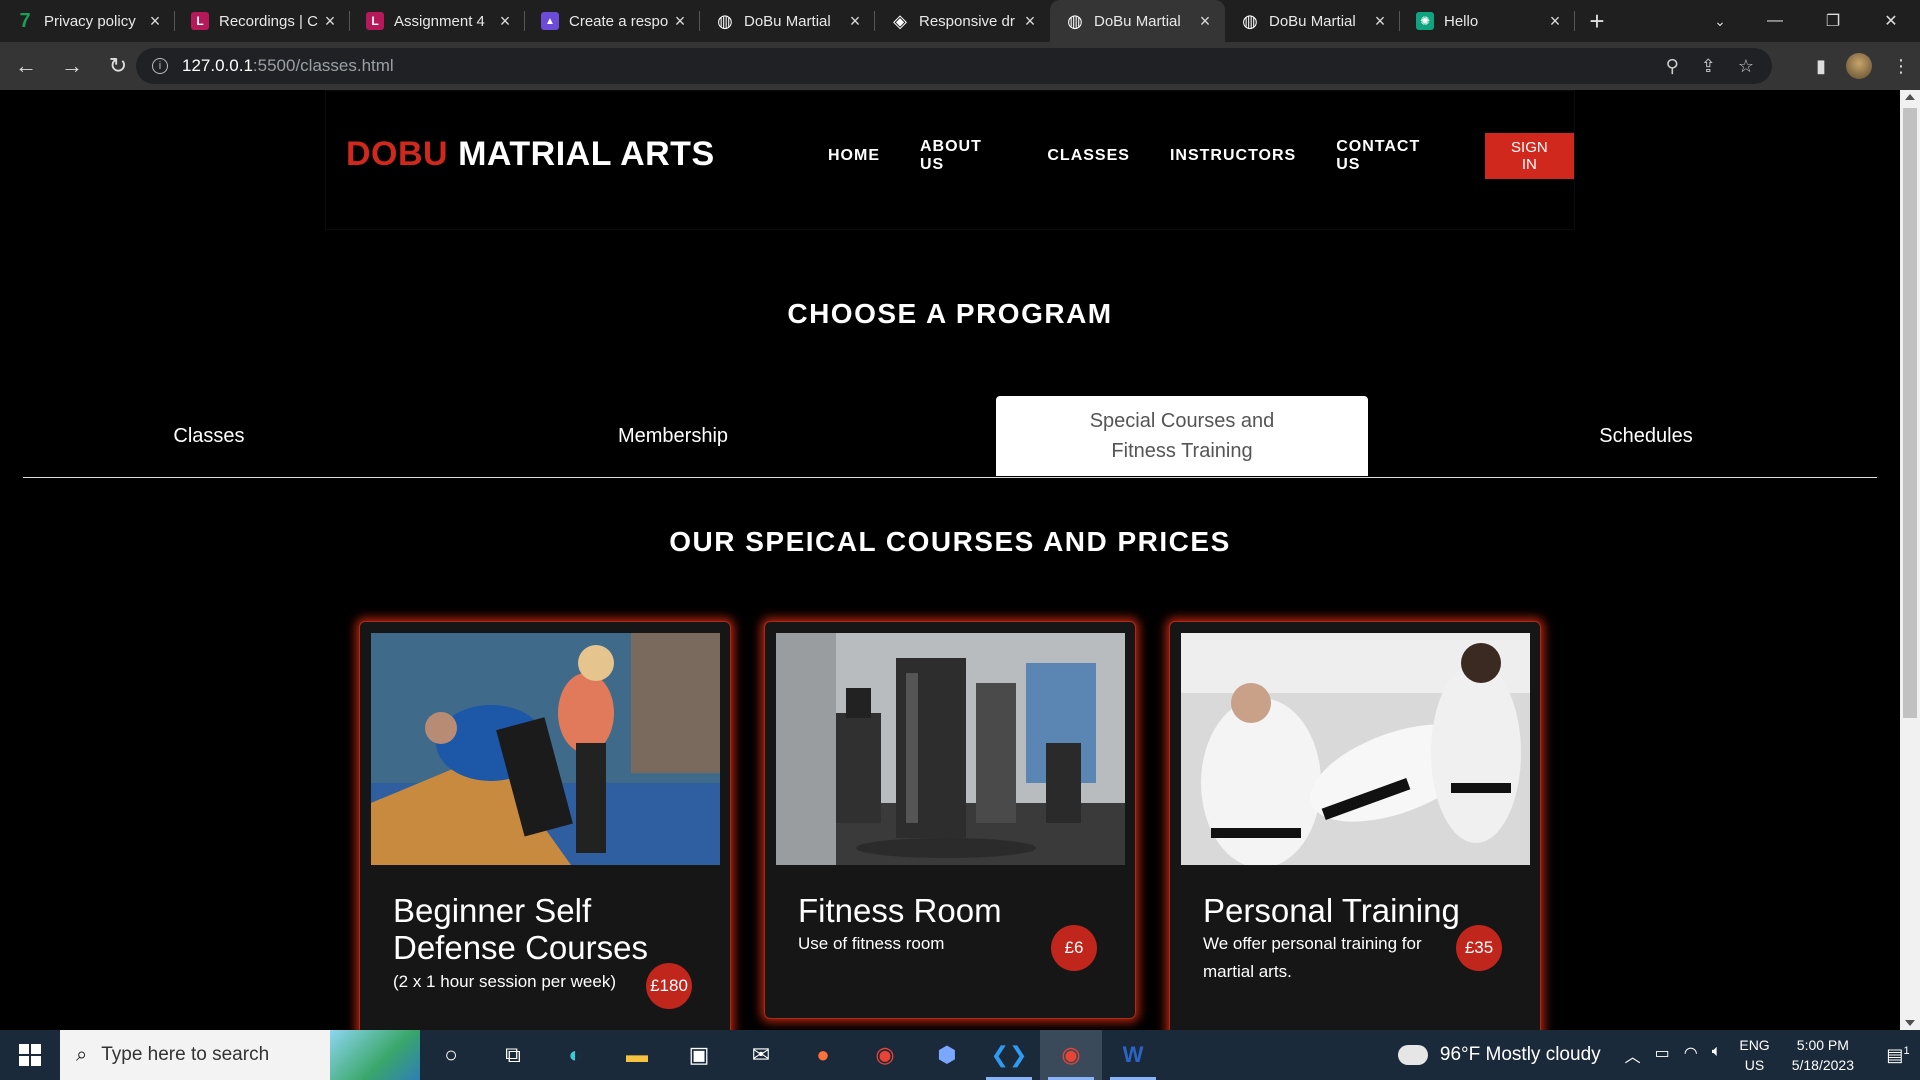 The height and width of the screenshot is (1080, 1920). What do you see at coordinates (240, 1055) in the screenshot?
I see `taskbar-search-box: ⌕ Type here to search` at bounding box center [240, 1055].